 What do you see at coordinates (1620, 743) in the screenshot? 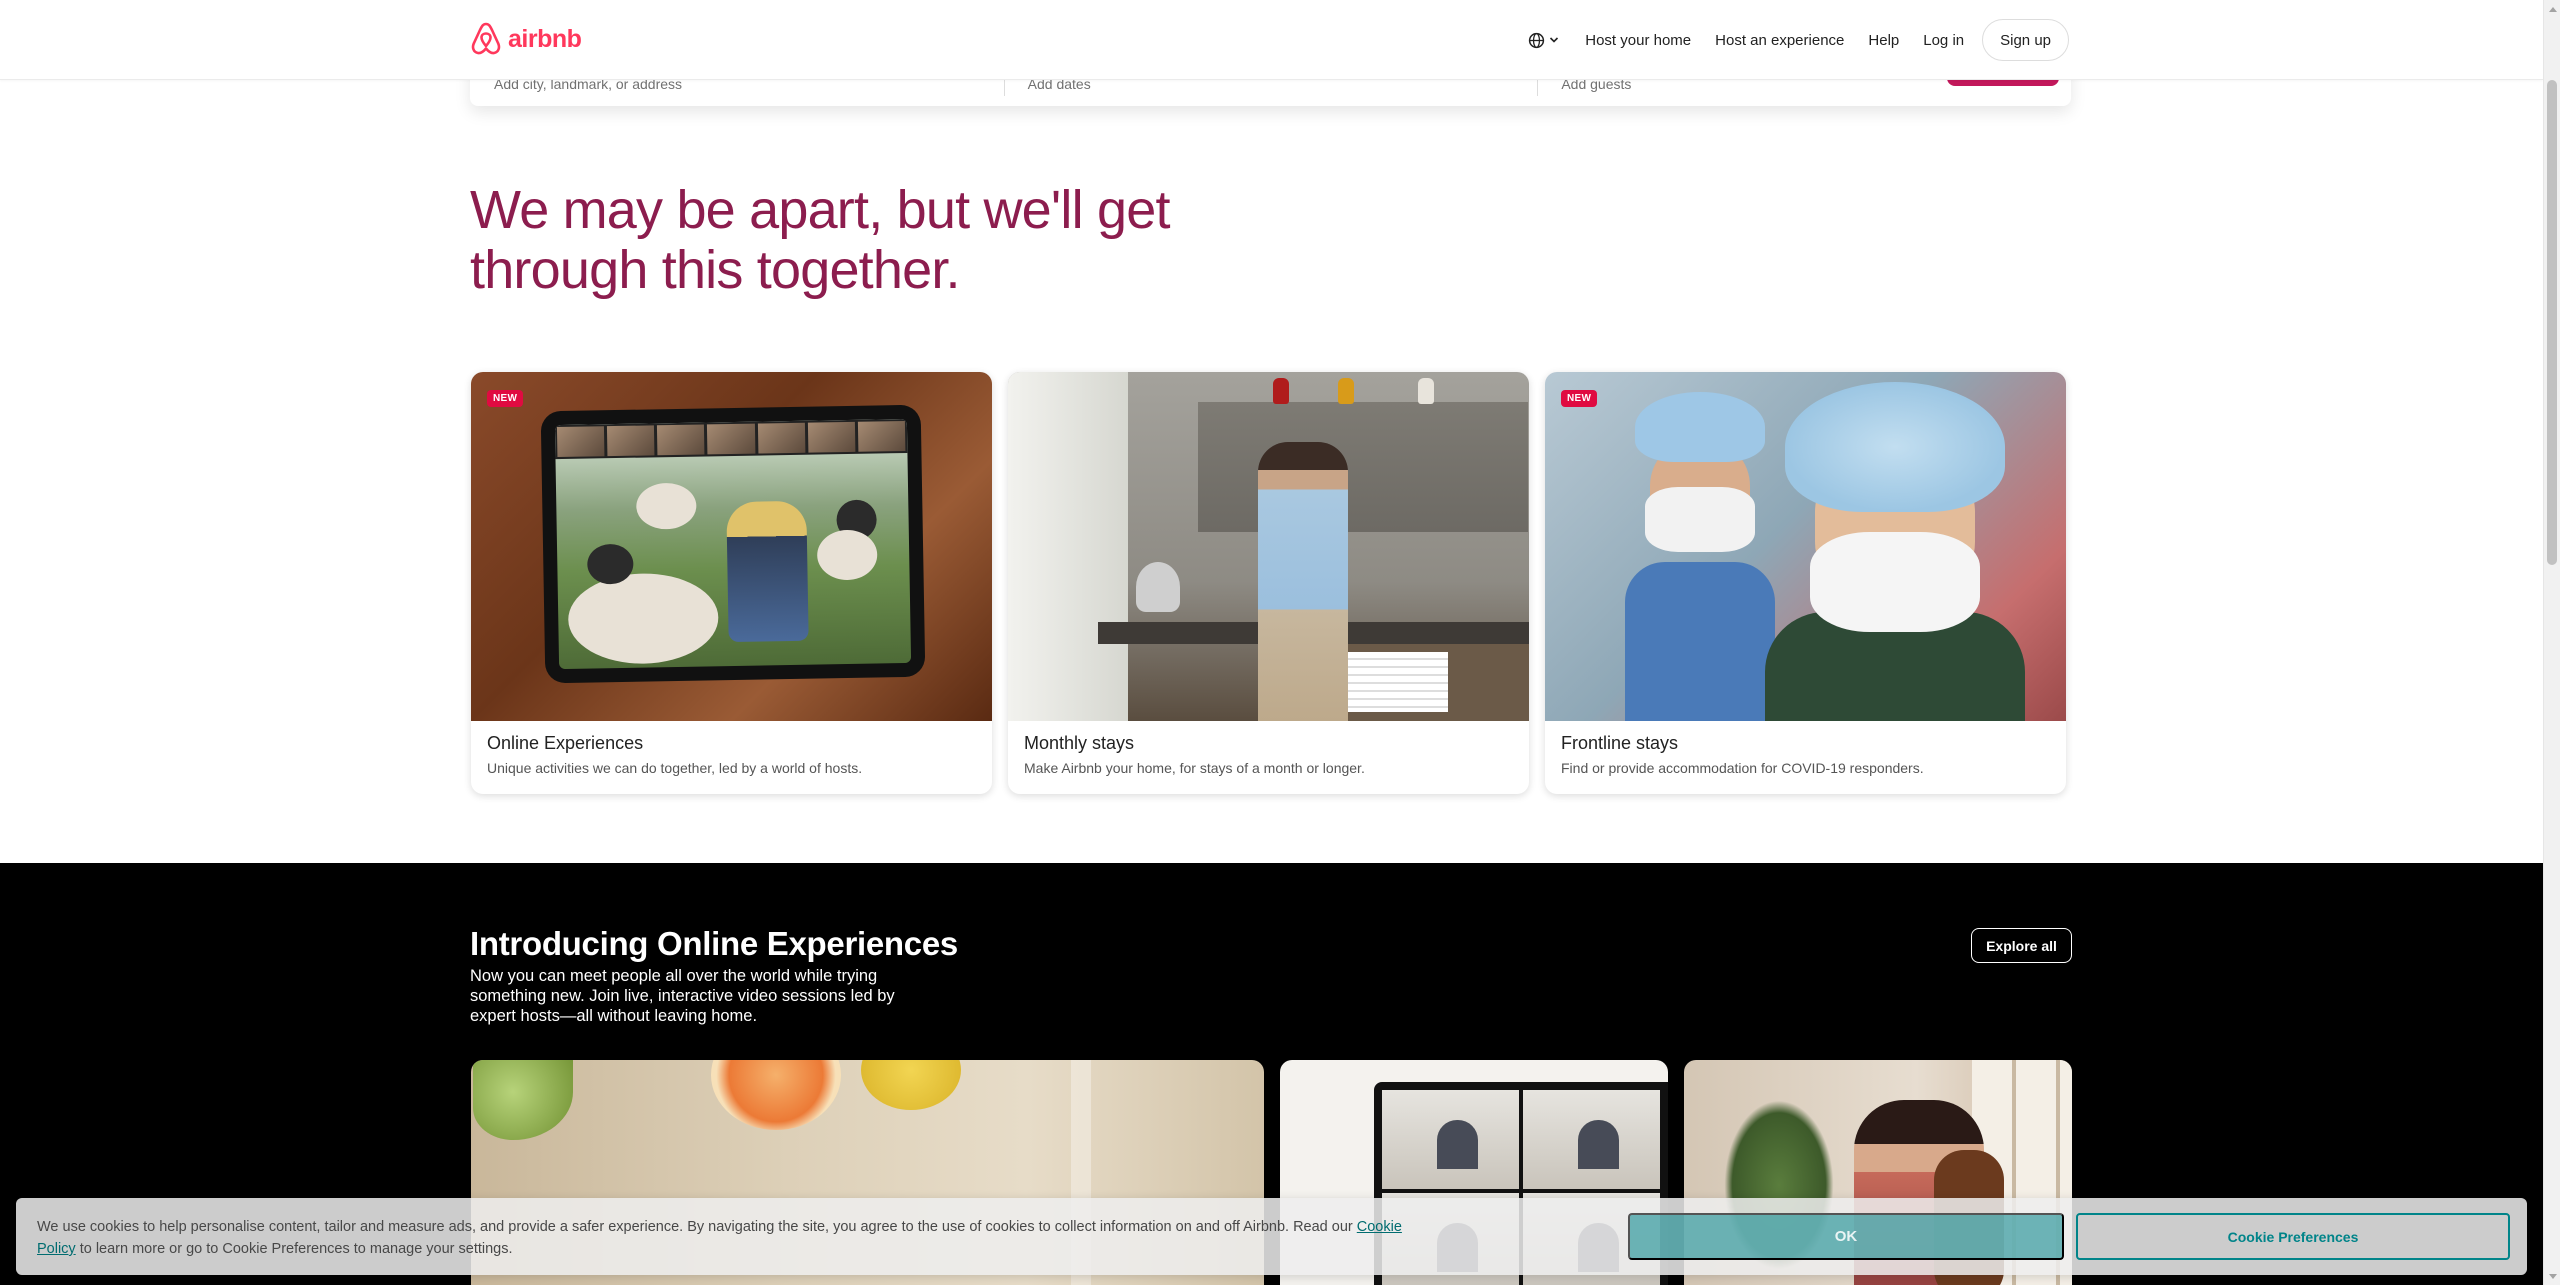
I see `card-title: Frontline stays` at bounding box center [1620, 743].